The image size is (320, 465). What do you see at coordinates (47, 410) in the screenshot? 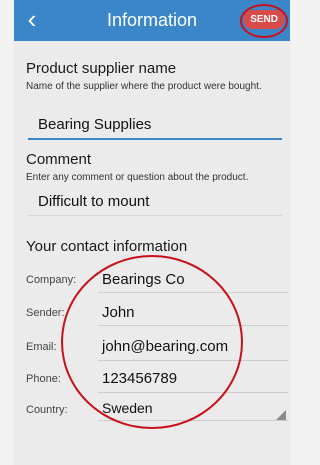
I see `country-label: Country:` at bounding box center [47, 410].